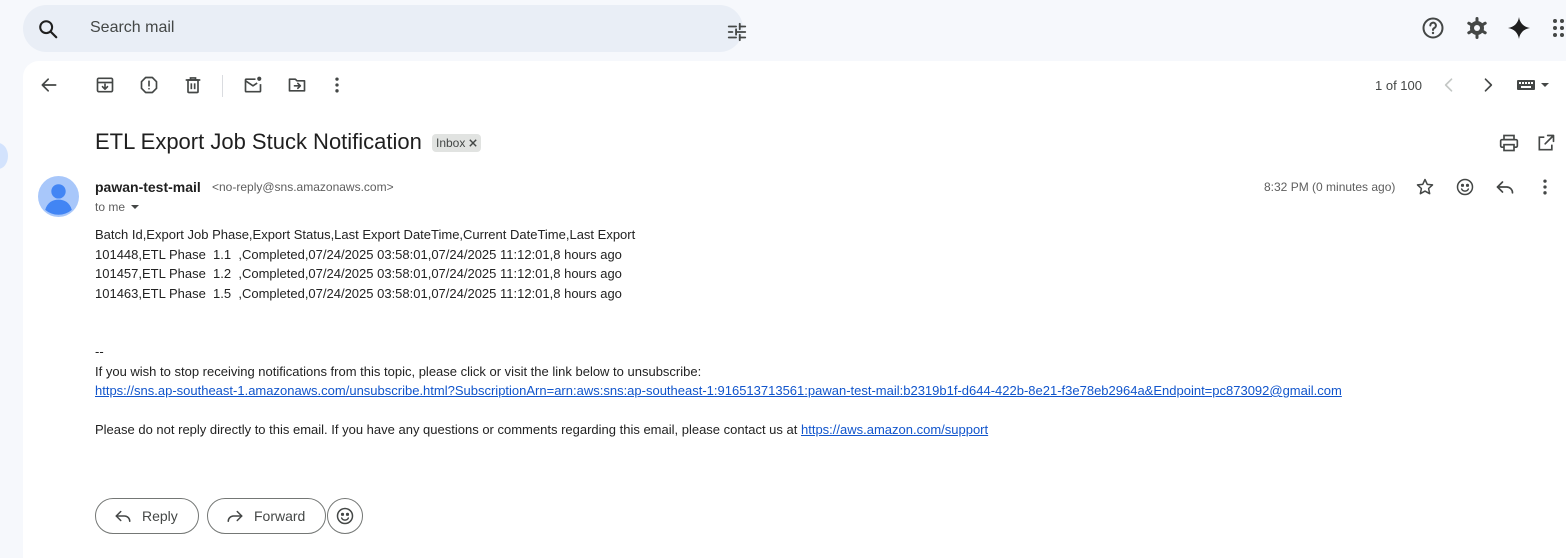 Image resolution: width=1566 pixels, height=558 pixels. I want to click on reply-button: Reply, so click(147, 516).